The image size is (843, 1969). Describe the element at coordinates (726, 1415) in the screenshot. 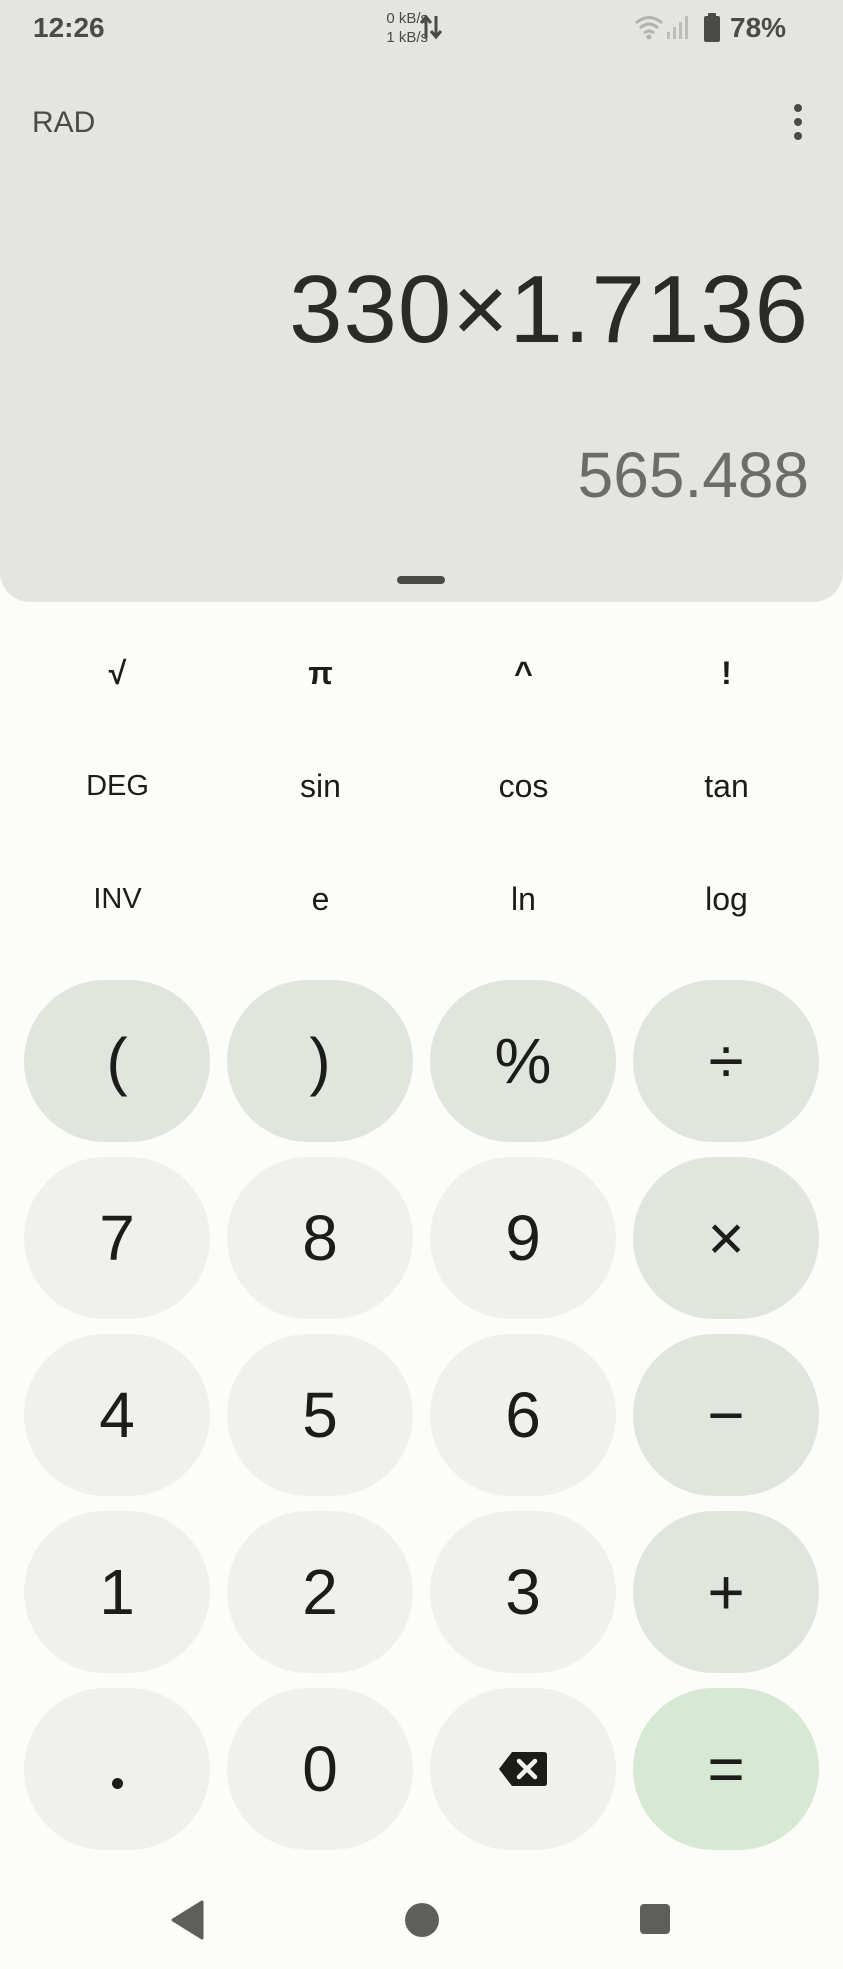

I see `minus-key: −` at that location.